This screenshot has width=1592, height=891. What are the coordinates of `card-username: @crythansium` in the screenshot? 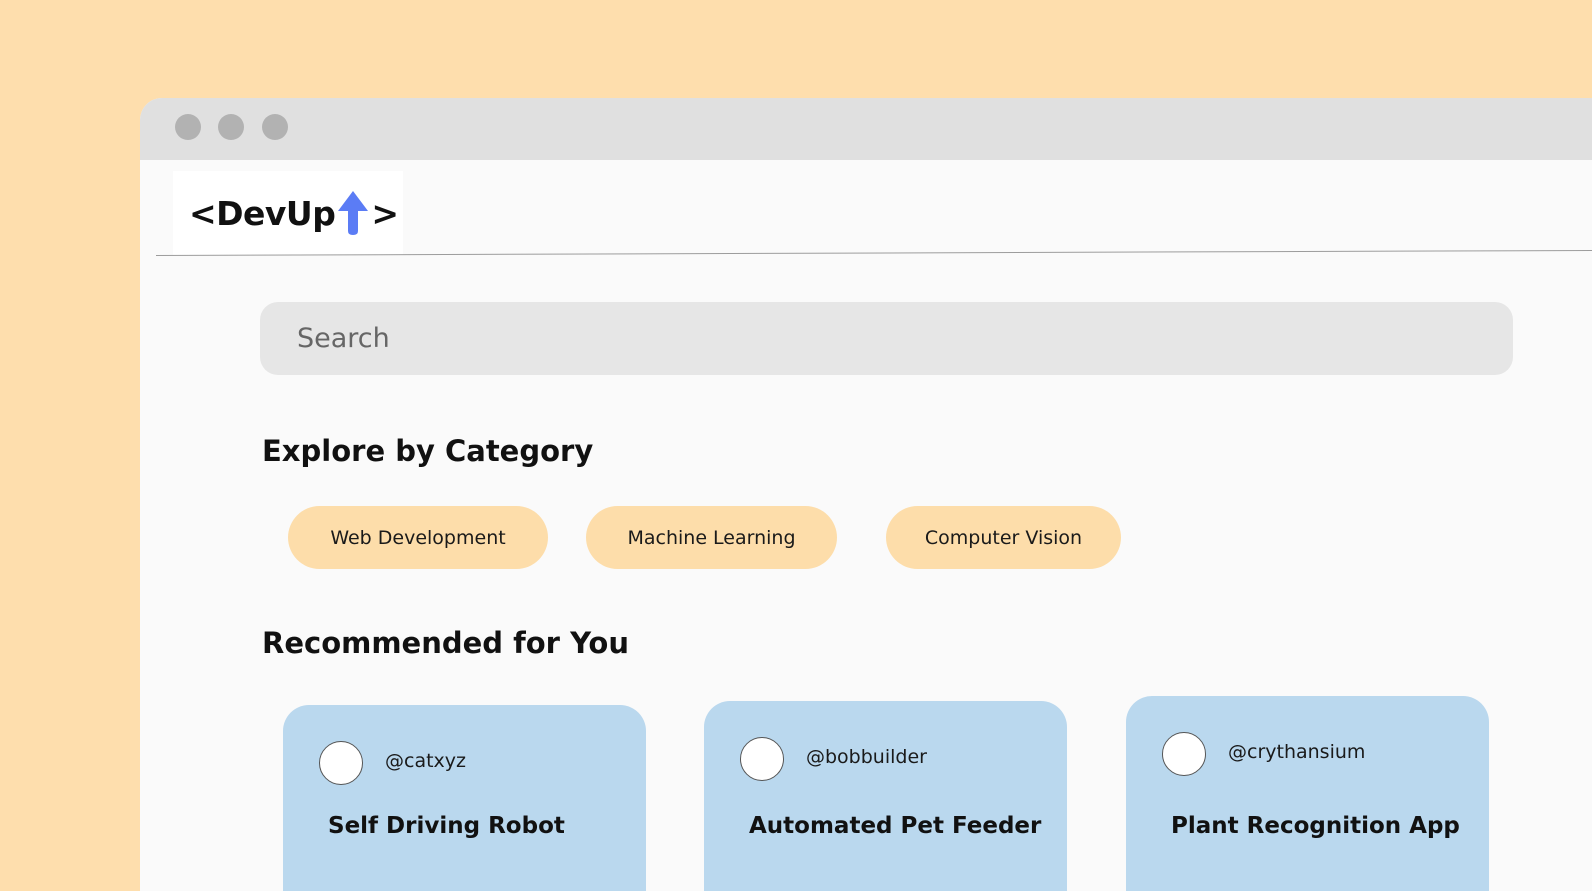 It's located at (1296, 752).